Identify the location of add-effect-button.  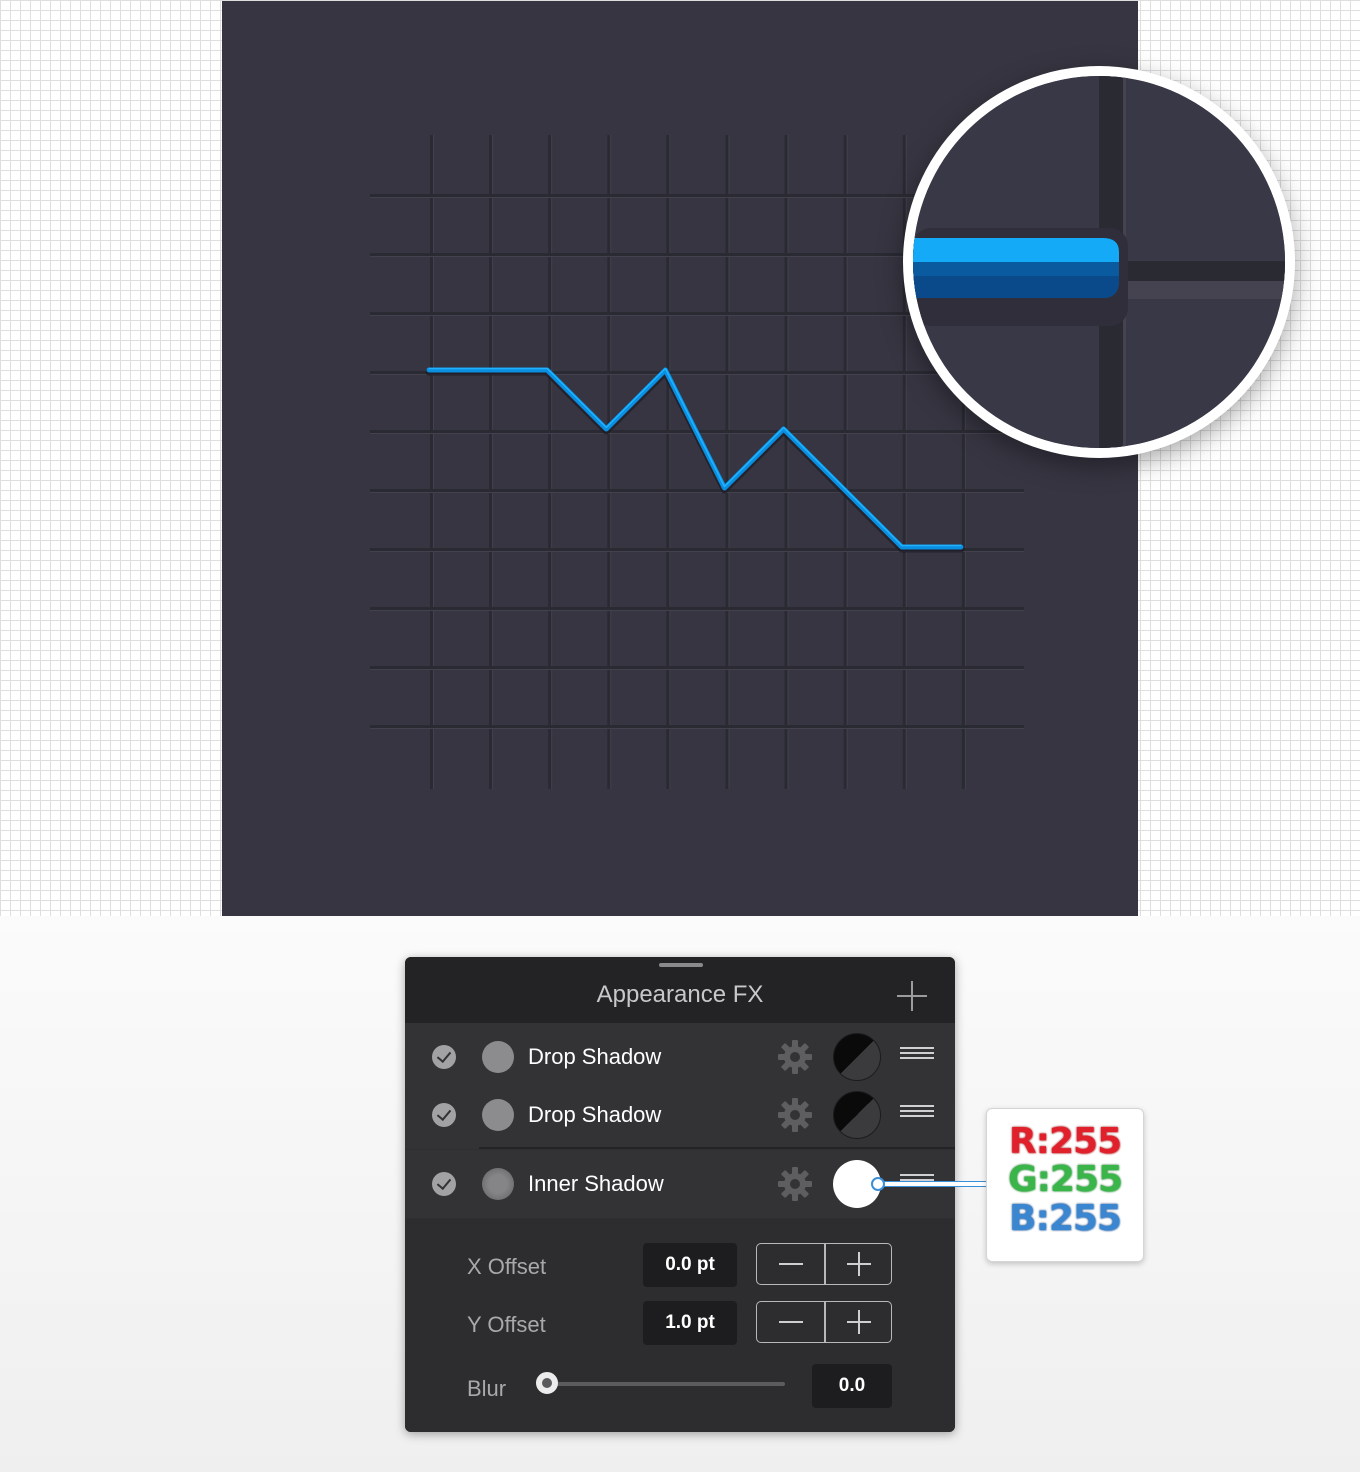
(912, 996).